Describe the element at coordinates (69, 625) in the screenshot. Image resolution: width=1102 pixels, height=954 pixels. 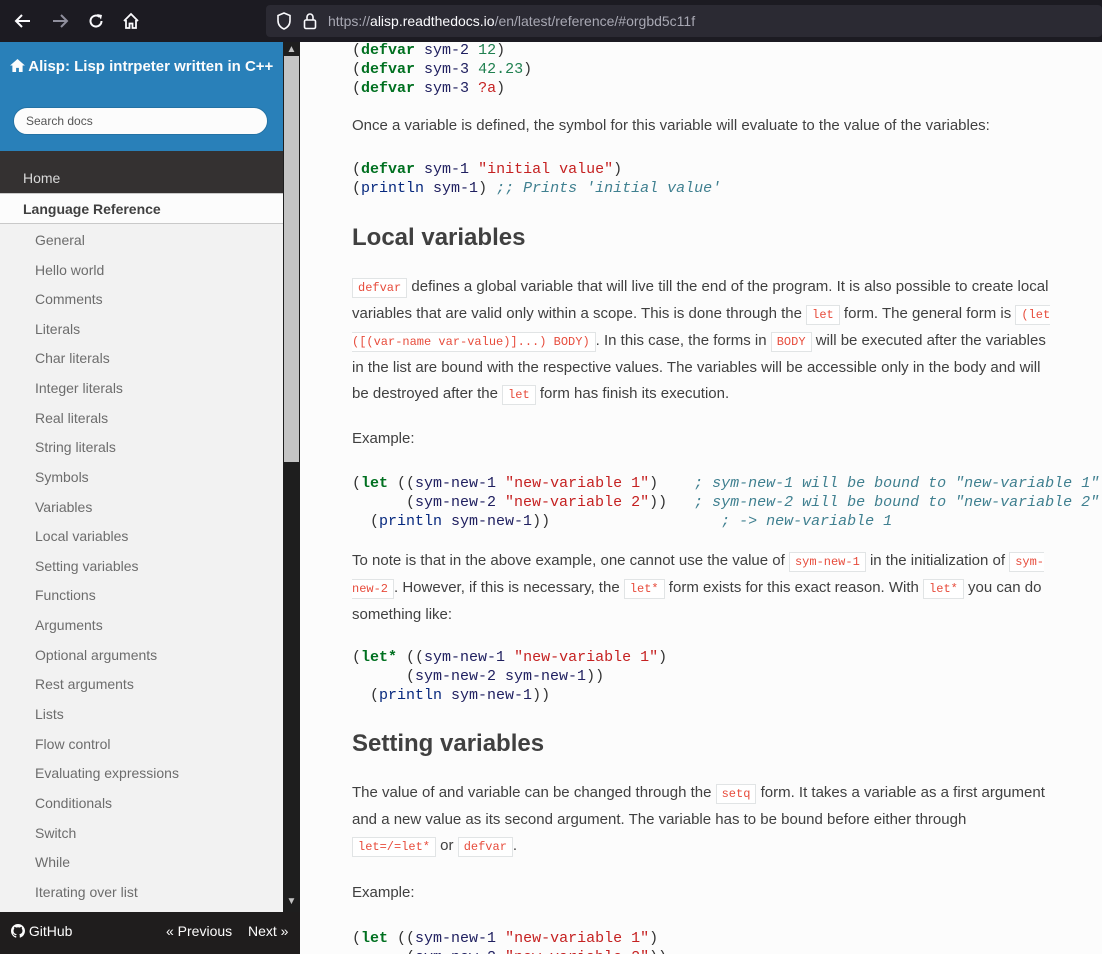
I see `sidebar-item-arguments: Arguments` at that location.